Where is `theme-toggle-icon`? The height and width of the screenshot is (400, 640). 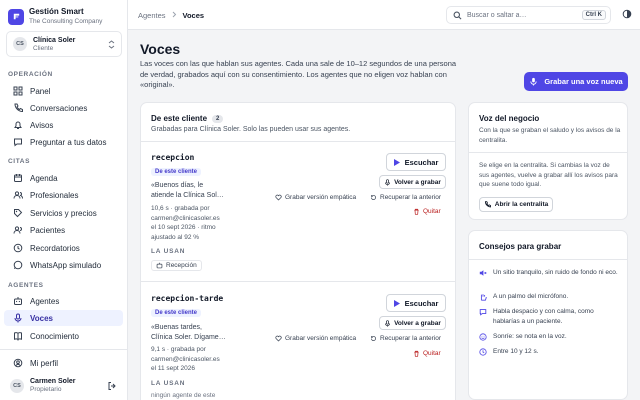 theme-toggle-icon is located at coordinates (627, 15).